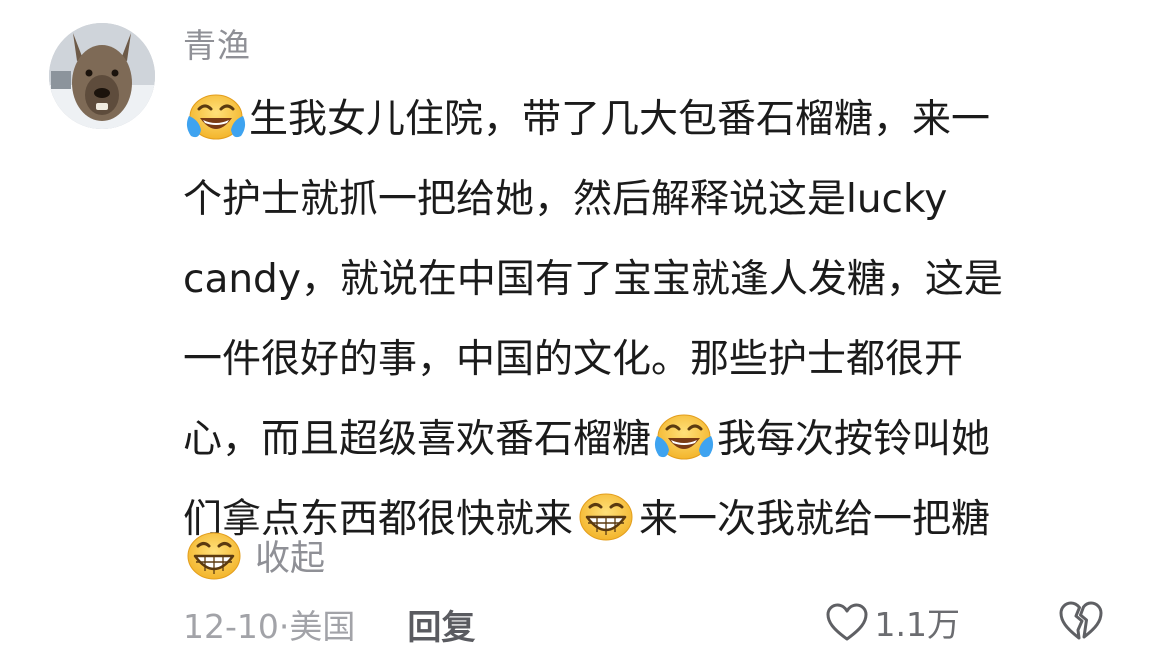  Describe the element at coordinates (322, 626) in the screenshot. I see `comment-location: 美国` at that location.